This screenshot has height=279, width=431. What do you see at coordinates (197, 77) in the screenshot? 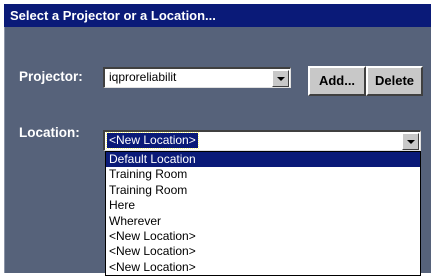
I see `projector-dropdown: iqproreliabilit` at bounding box center [197, 77].